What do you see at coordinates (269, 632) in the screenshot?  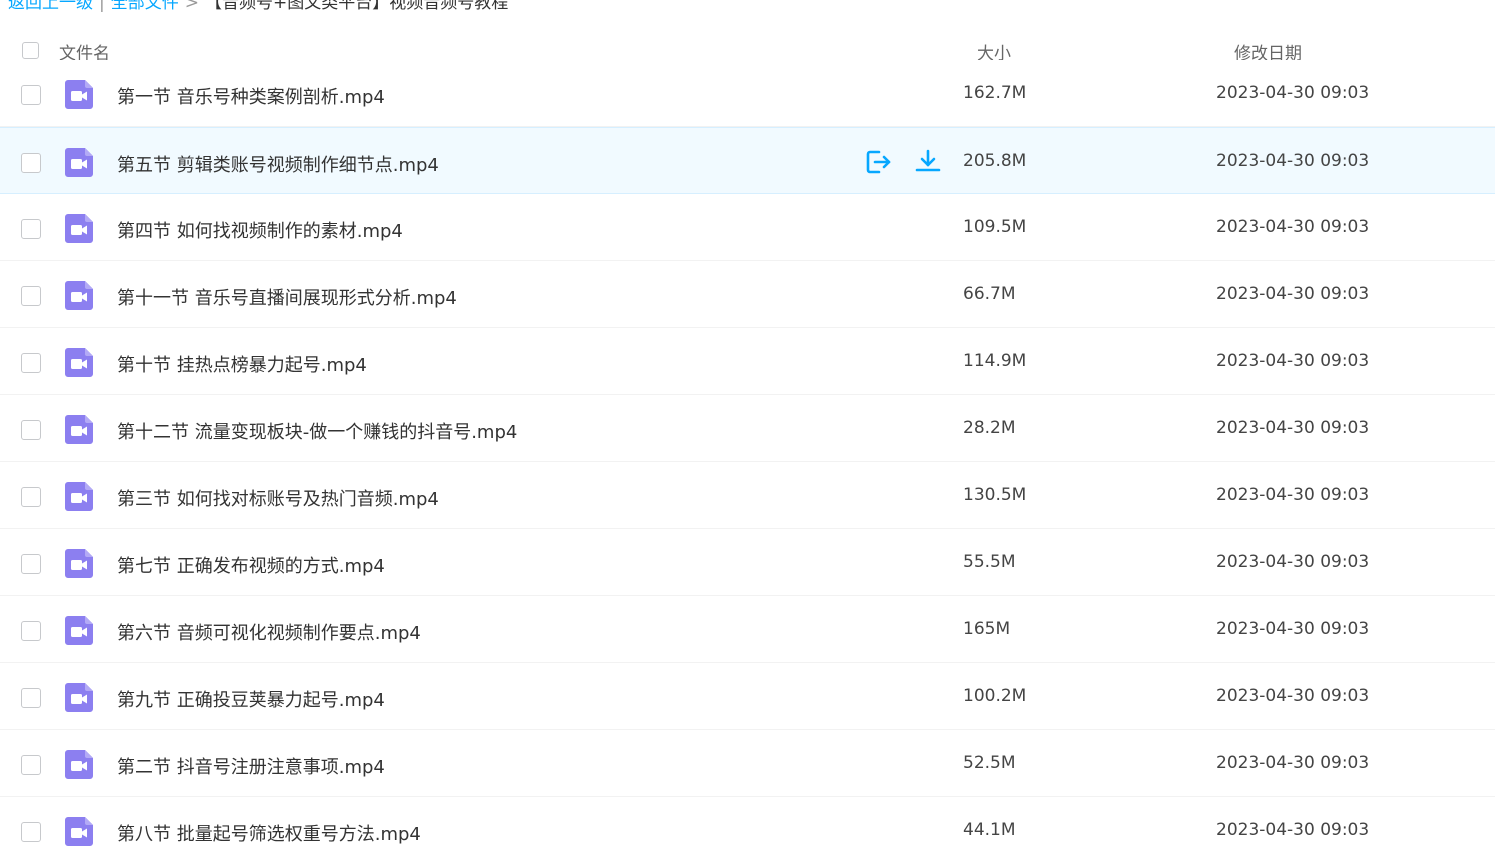 I see `file-name: 第六节 音频可视化视频制作要点.mp4` at bounding box center [269, 632].